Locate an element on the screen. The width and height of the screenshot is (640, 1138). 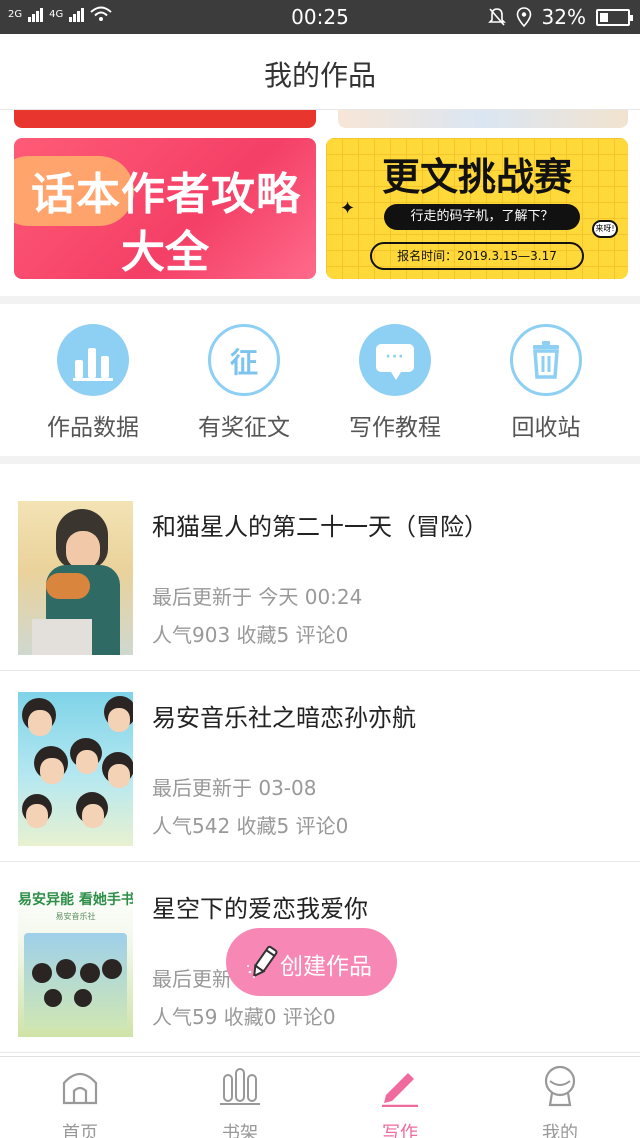
tab-label: 我的 is located at coordinates (560, 1130).